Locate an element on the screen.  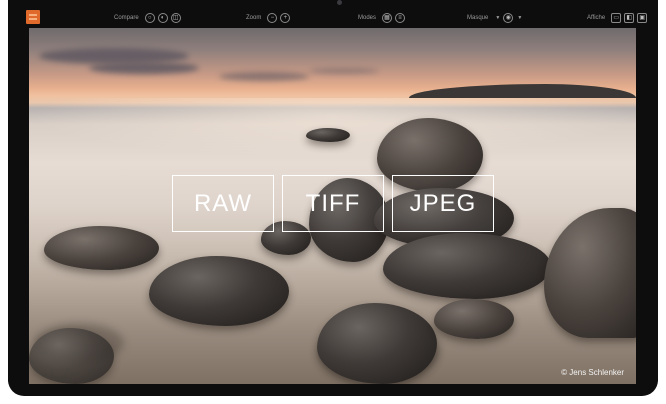
fullscreen-icon: ▣ is located at coordinates (642, 18).